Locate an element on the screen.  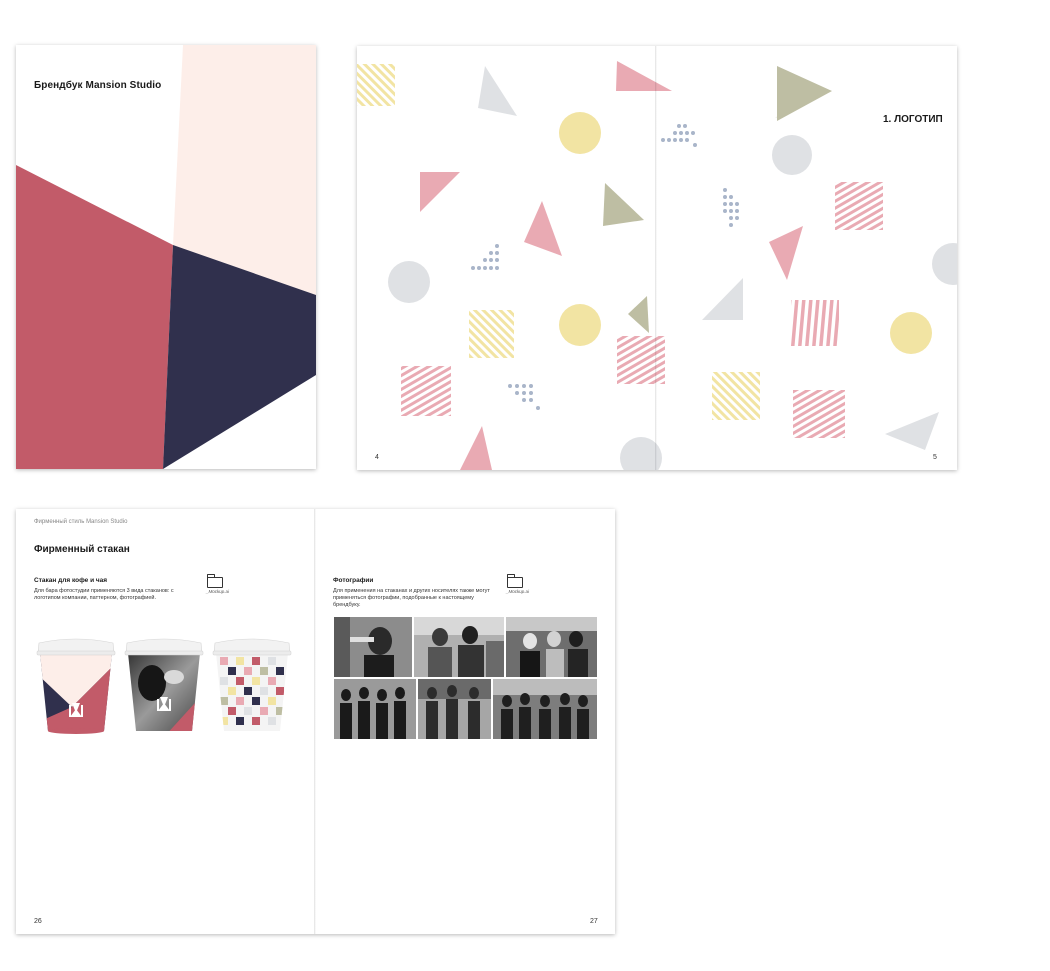
photo-band is located at coordinates (375, 709).